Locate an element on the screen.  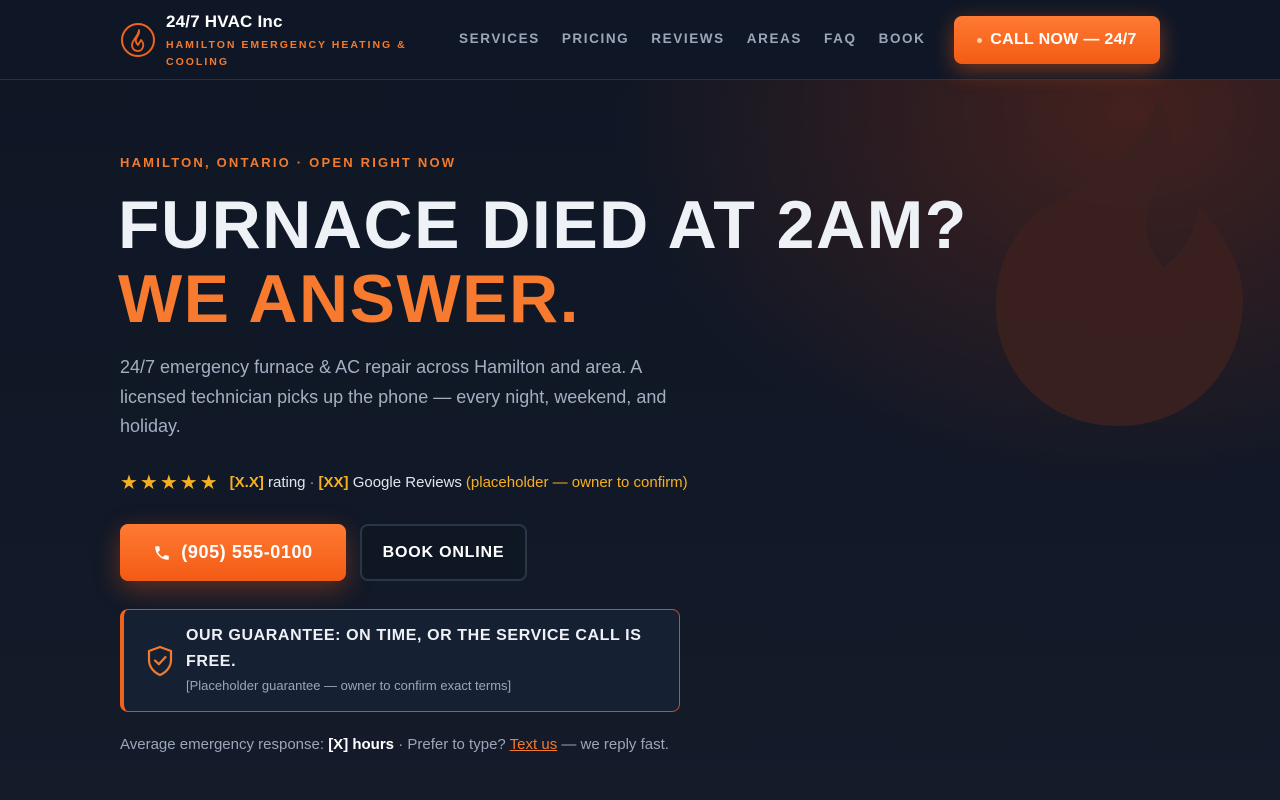
nav-item-areas: AREAS is located at coordinates (774, 39).